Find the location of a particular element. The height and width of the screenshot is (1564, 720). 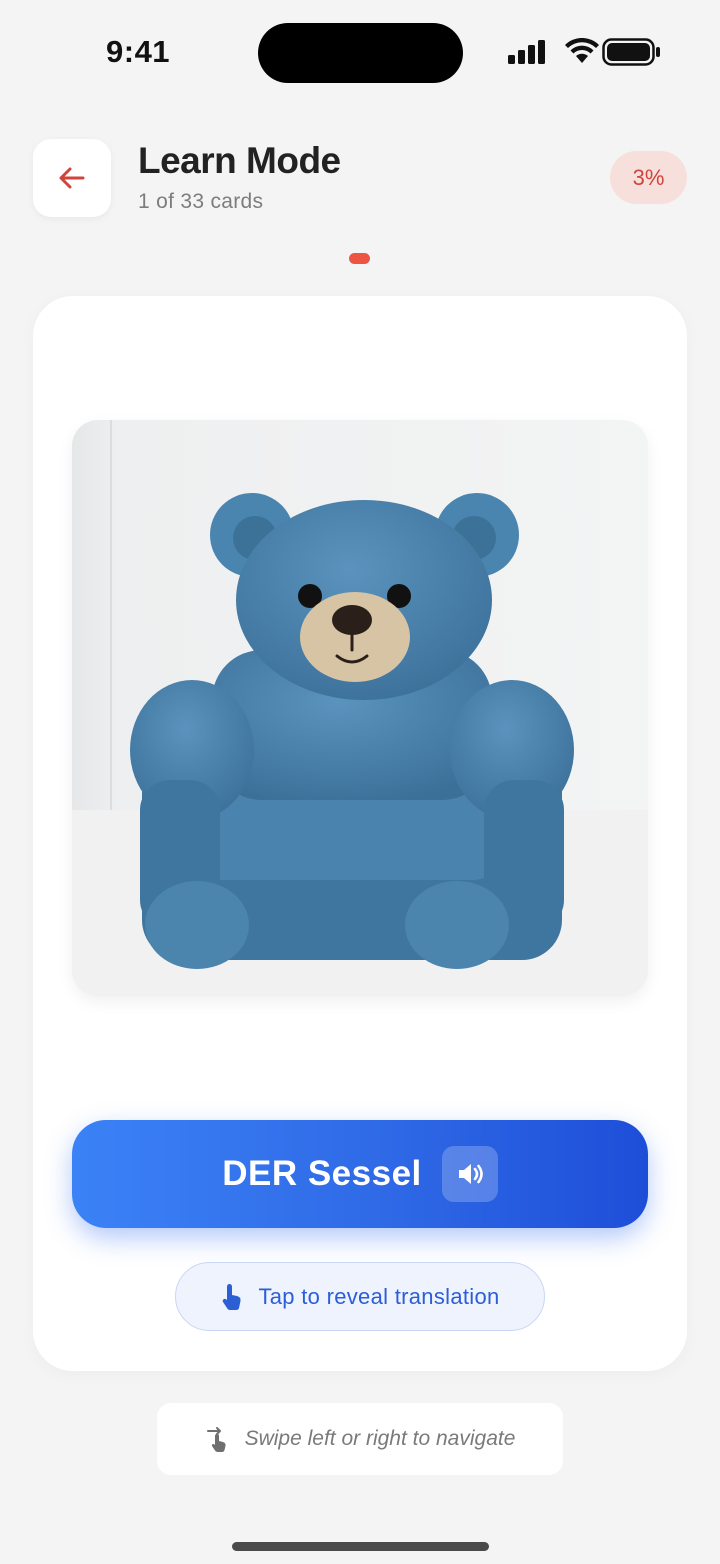

arrow-left-icon is located at coordinates (72, 178).